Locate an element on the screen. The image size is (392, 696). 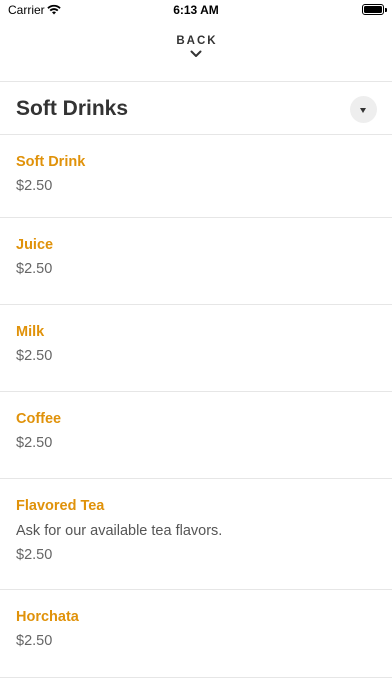
menu-item-soft-drink: Soft Drink $2.50 is located at coordinates (196, 176).